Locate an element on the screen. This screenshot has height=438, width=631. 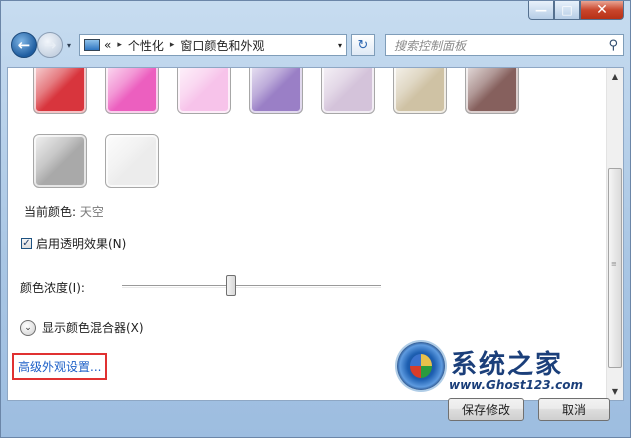
watermark: 系统之家 www.Ghost123.com is located at coordinates (506, 372).